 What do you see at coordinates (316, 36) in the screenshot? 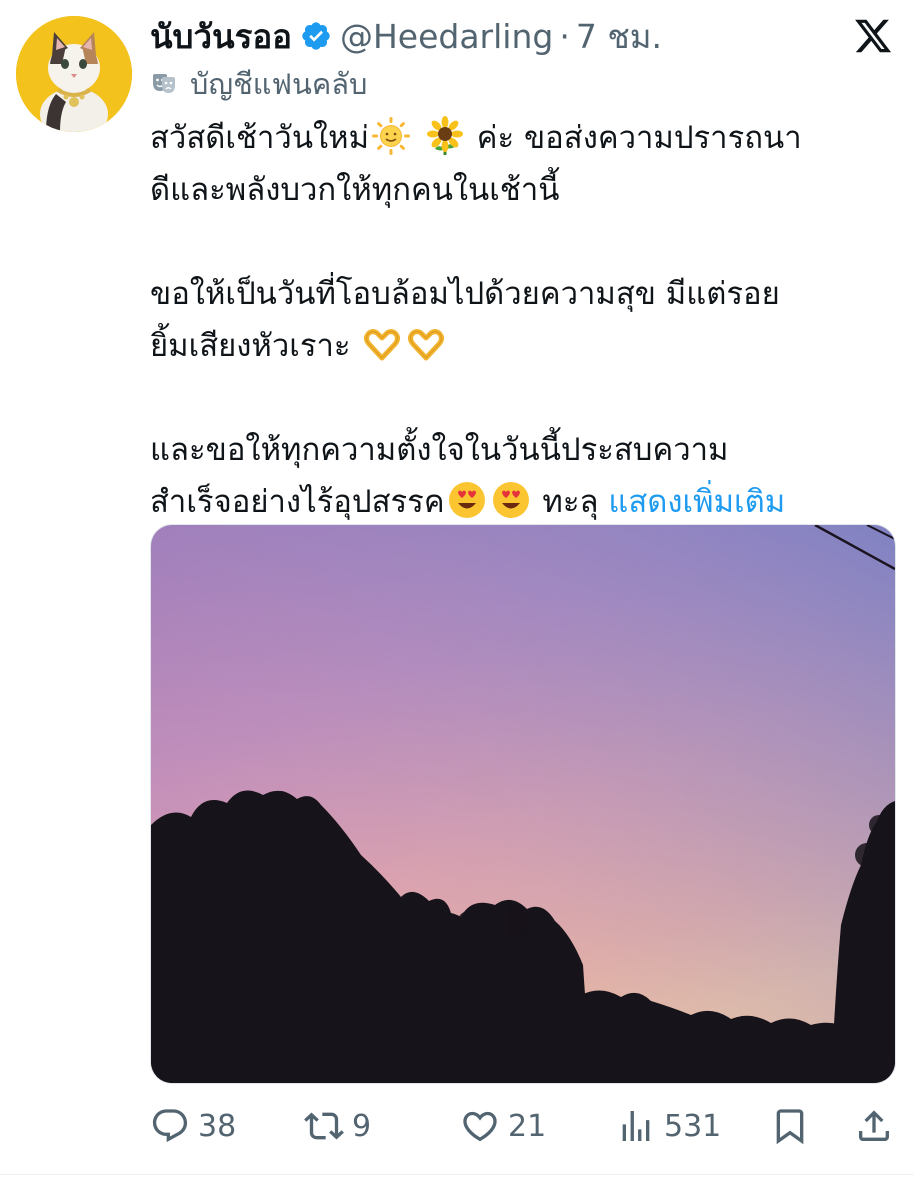
I see `verified-badge-icon` at bounding box center [316, 36].